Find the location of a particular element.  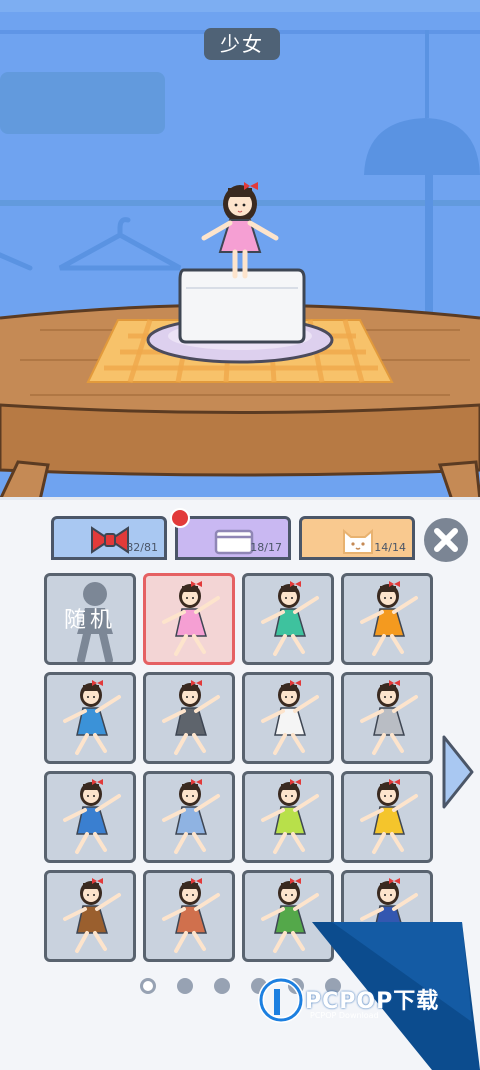

outfit-slot-orange-dress is located at coordinates (387, 619).